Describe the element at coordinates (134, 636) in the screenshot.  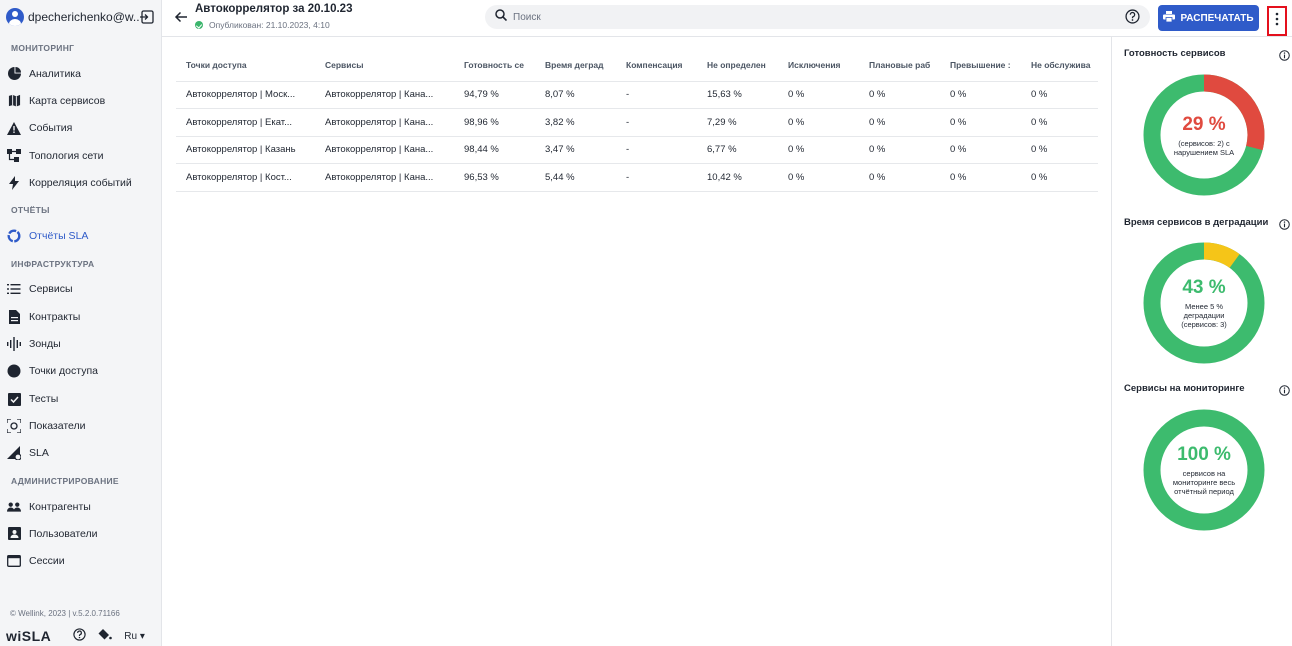
I see `language-select: Ru ▾` at that location.